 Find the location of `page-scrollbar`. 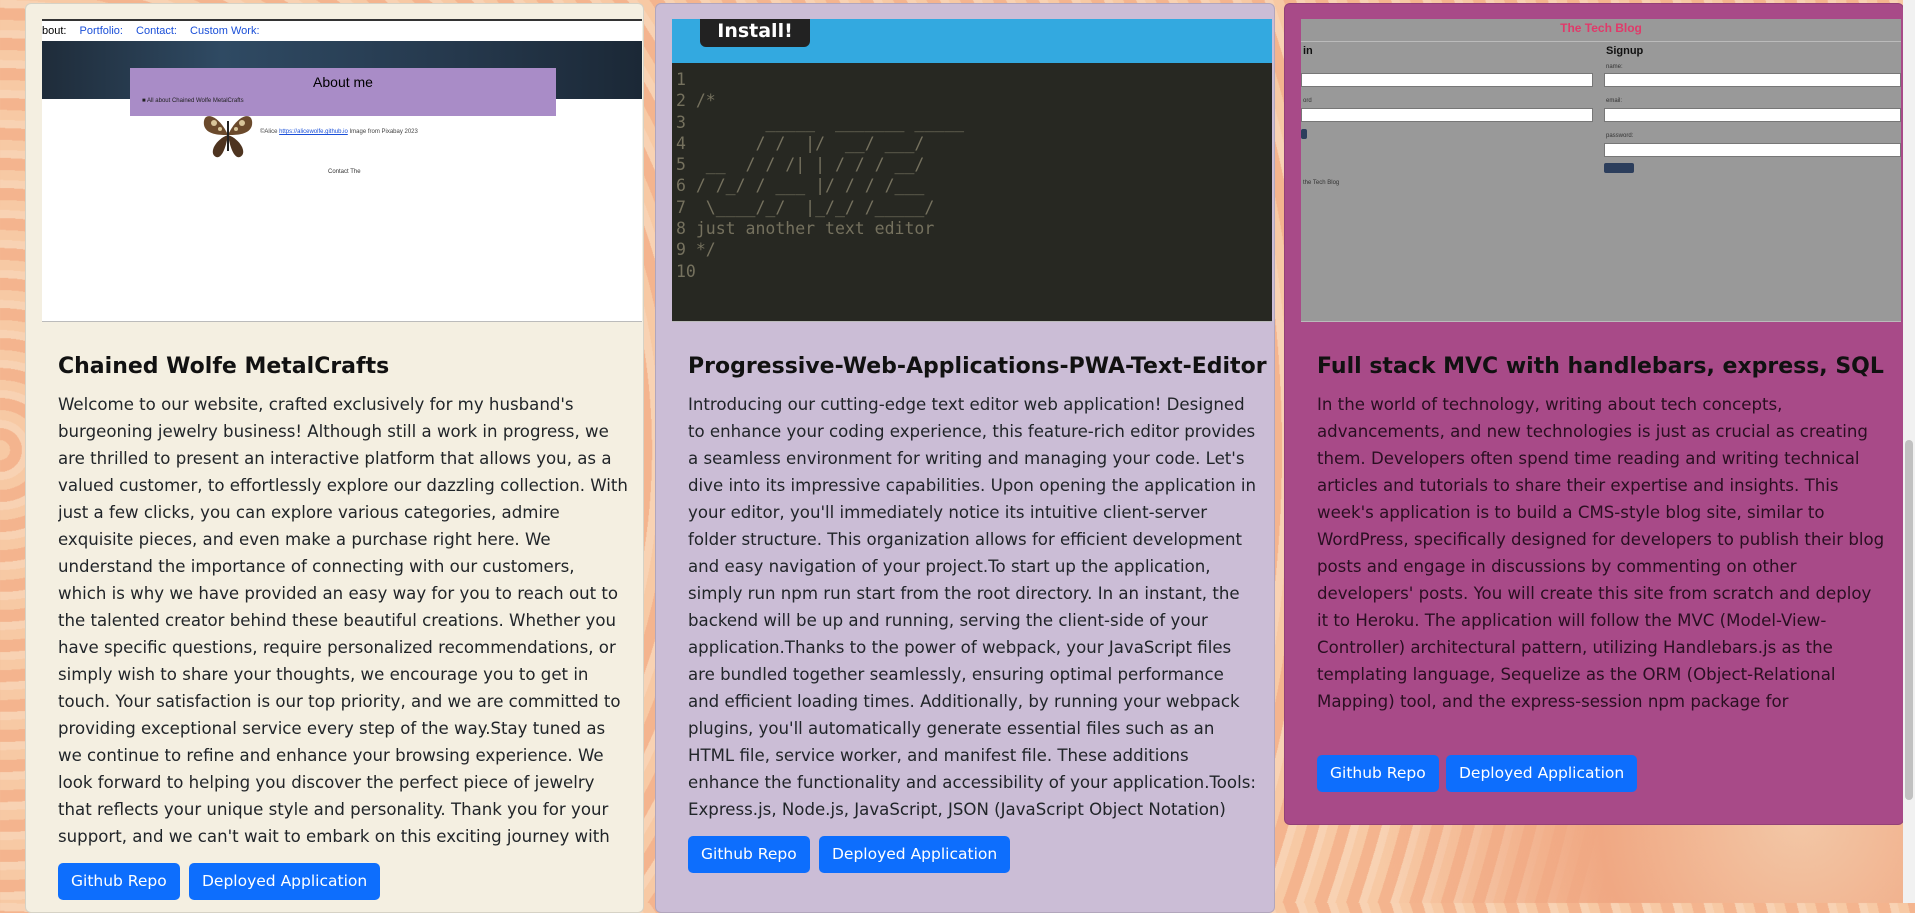

page-scrollbar is located at coordinates (1909, 451).